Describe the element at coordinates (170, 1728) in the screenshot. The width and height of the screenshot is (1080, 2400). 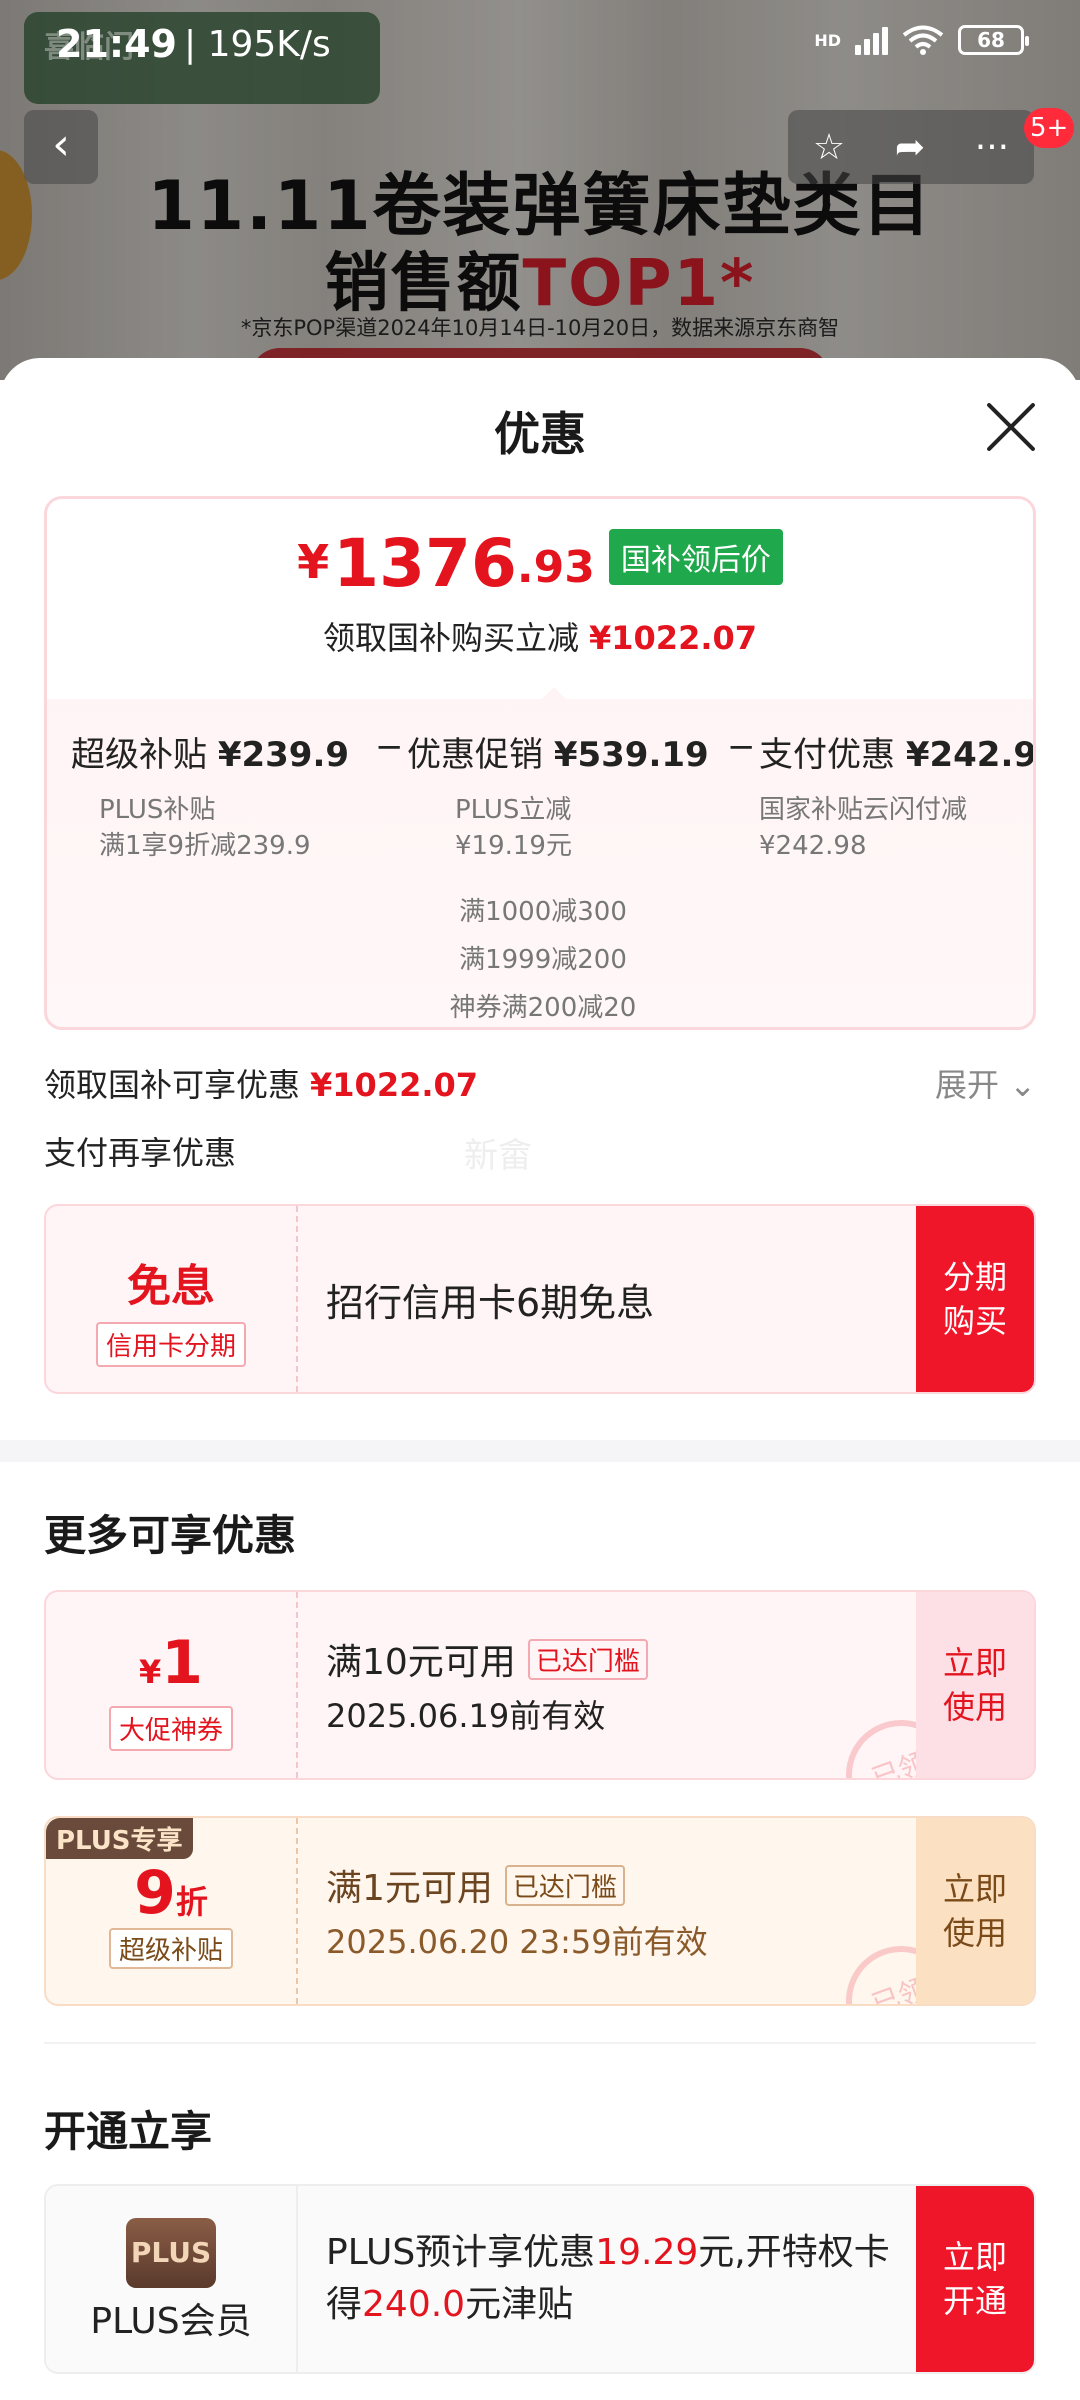
I see `coupon-type-tag: 大促神券` at that location.